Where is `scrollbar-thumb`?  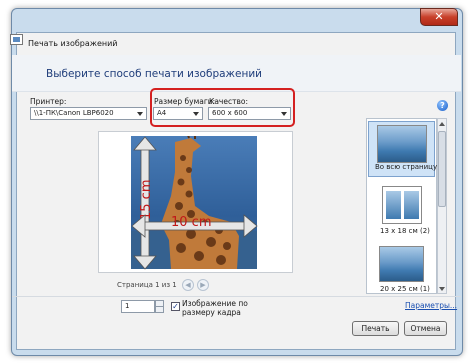 scrollbar-thumb is located at coordinates (442, 169).